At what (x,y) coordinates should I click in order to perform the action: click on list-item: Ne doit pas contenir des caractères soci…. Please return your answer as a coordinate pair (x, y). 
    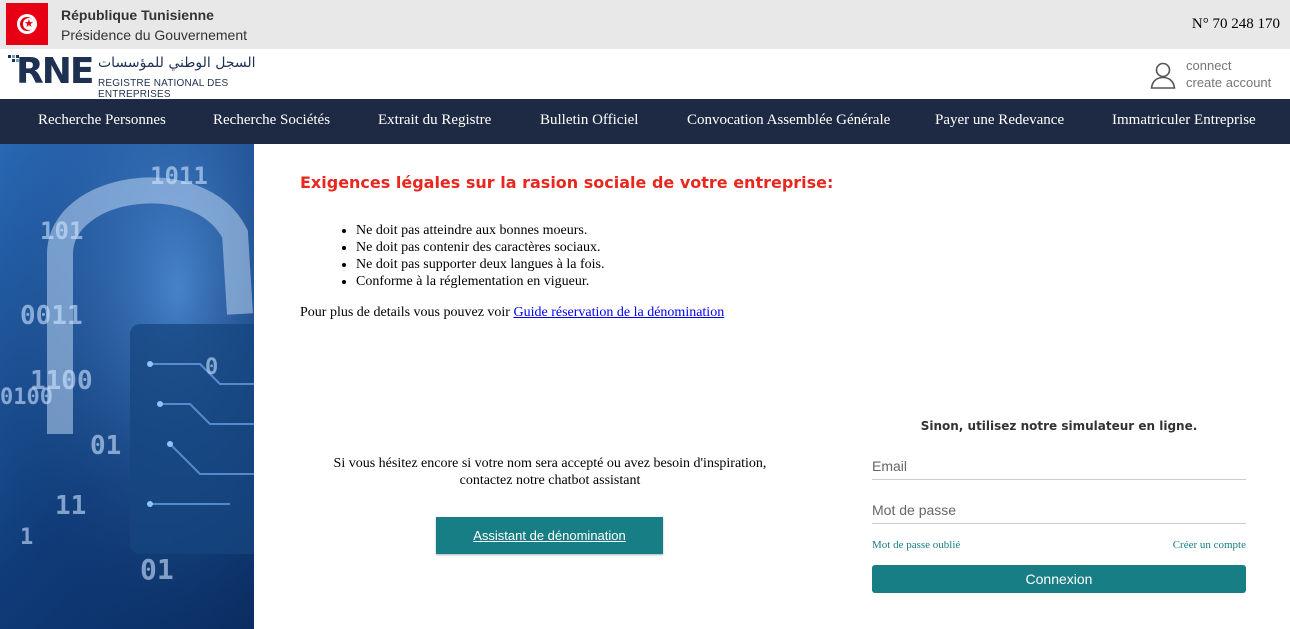
    Looking at the image, I should click on (480, 247).